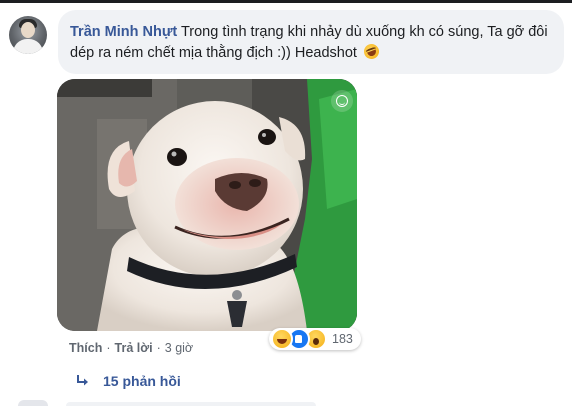 Image resolution: width=572 pixels, height=406 pixels. Describe the element at coordinates (85, 348) in the screenshot. I see `like-link: Thích` at that location.